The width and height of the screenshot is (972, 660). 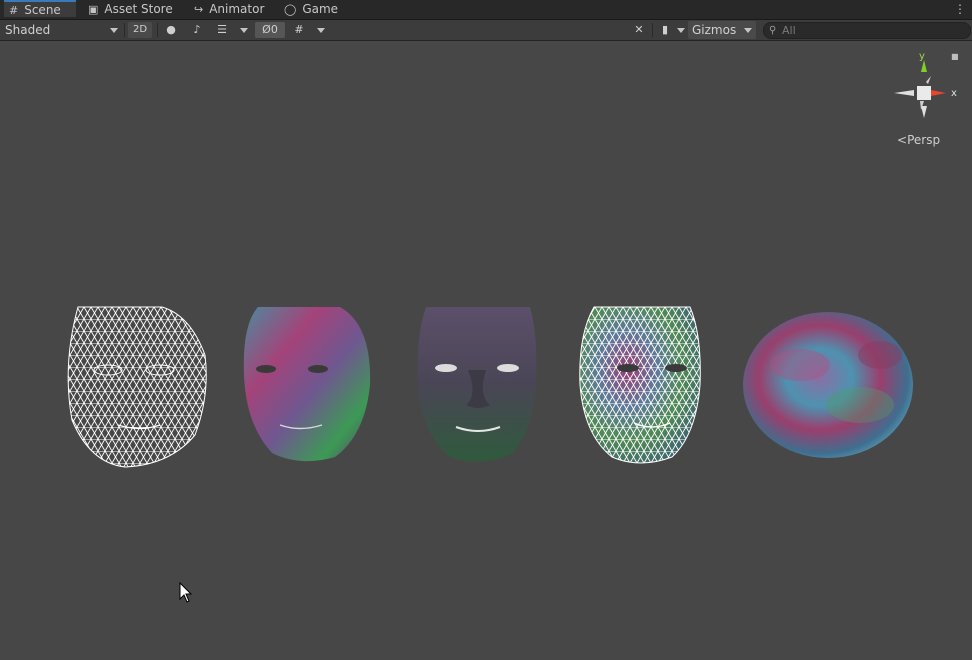 I want to click on search-icon: ⚲, so click(x=773, y=30).